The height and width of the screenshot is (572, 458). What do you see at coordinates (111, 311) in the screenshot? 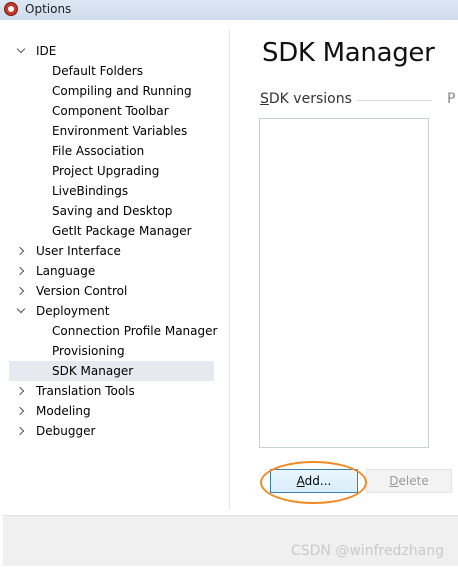
I see `tree-item: Deployment` at bounding box center [111, 311].